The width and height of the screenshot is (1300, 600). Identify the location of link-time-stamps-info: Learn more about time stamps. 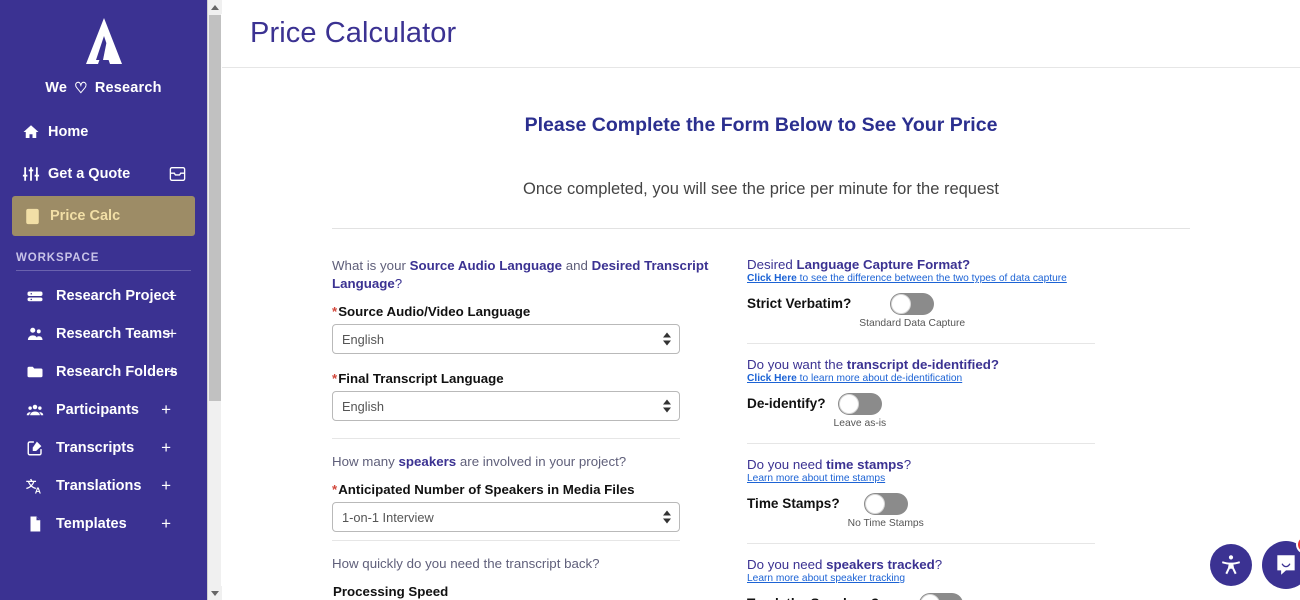
(1004, 478).